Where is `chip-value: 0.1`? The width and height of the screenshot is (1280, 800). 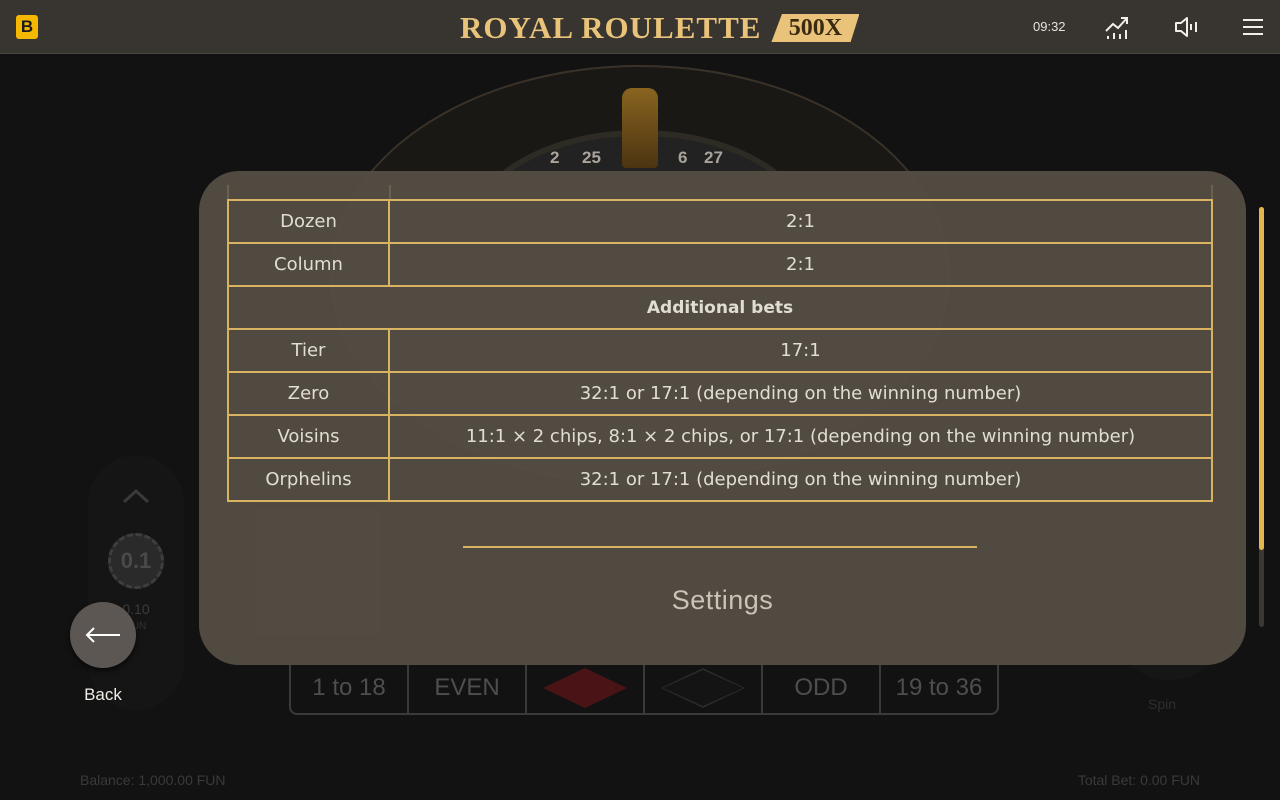
chip-value: 0.1 is located at coordinates (136, 561).